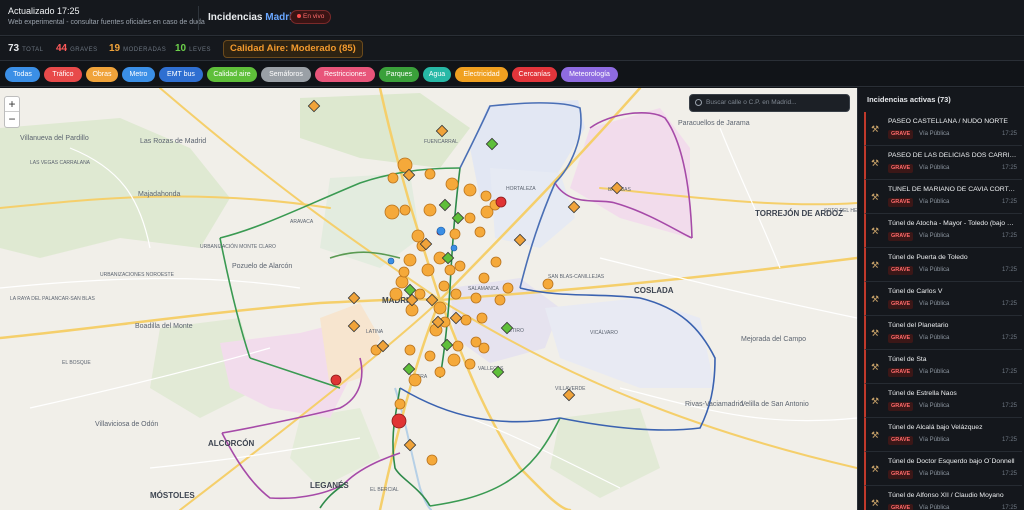  Describe the element at coordinates (181, 74) in the screenshot. I see `filter-chip: EMT bus` at that location.